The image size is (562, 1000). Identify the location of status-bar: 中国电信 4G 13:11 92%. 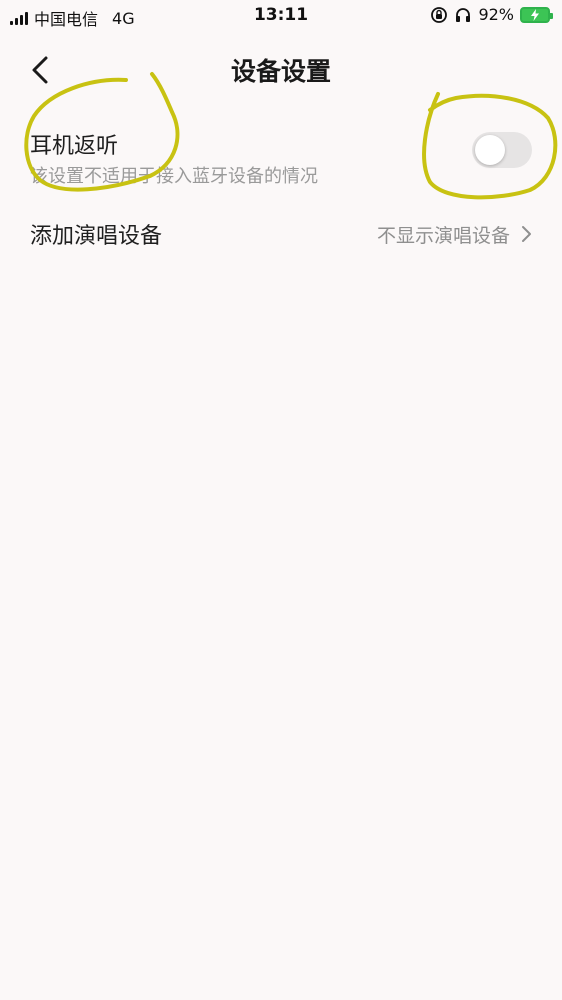
(281, 16).